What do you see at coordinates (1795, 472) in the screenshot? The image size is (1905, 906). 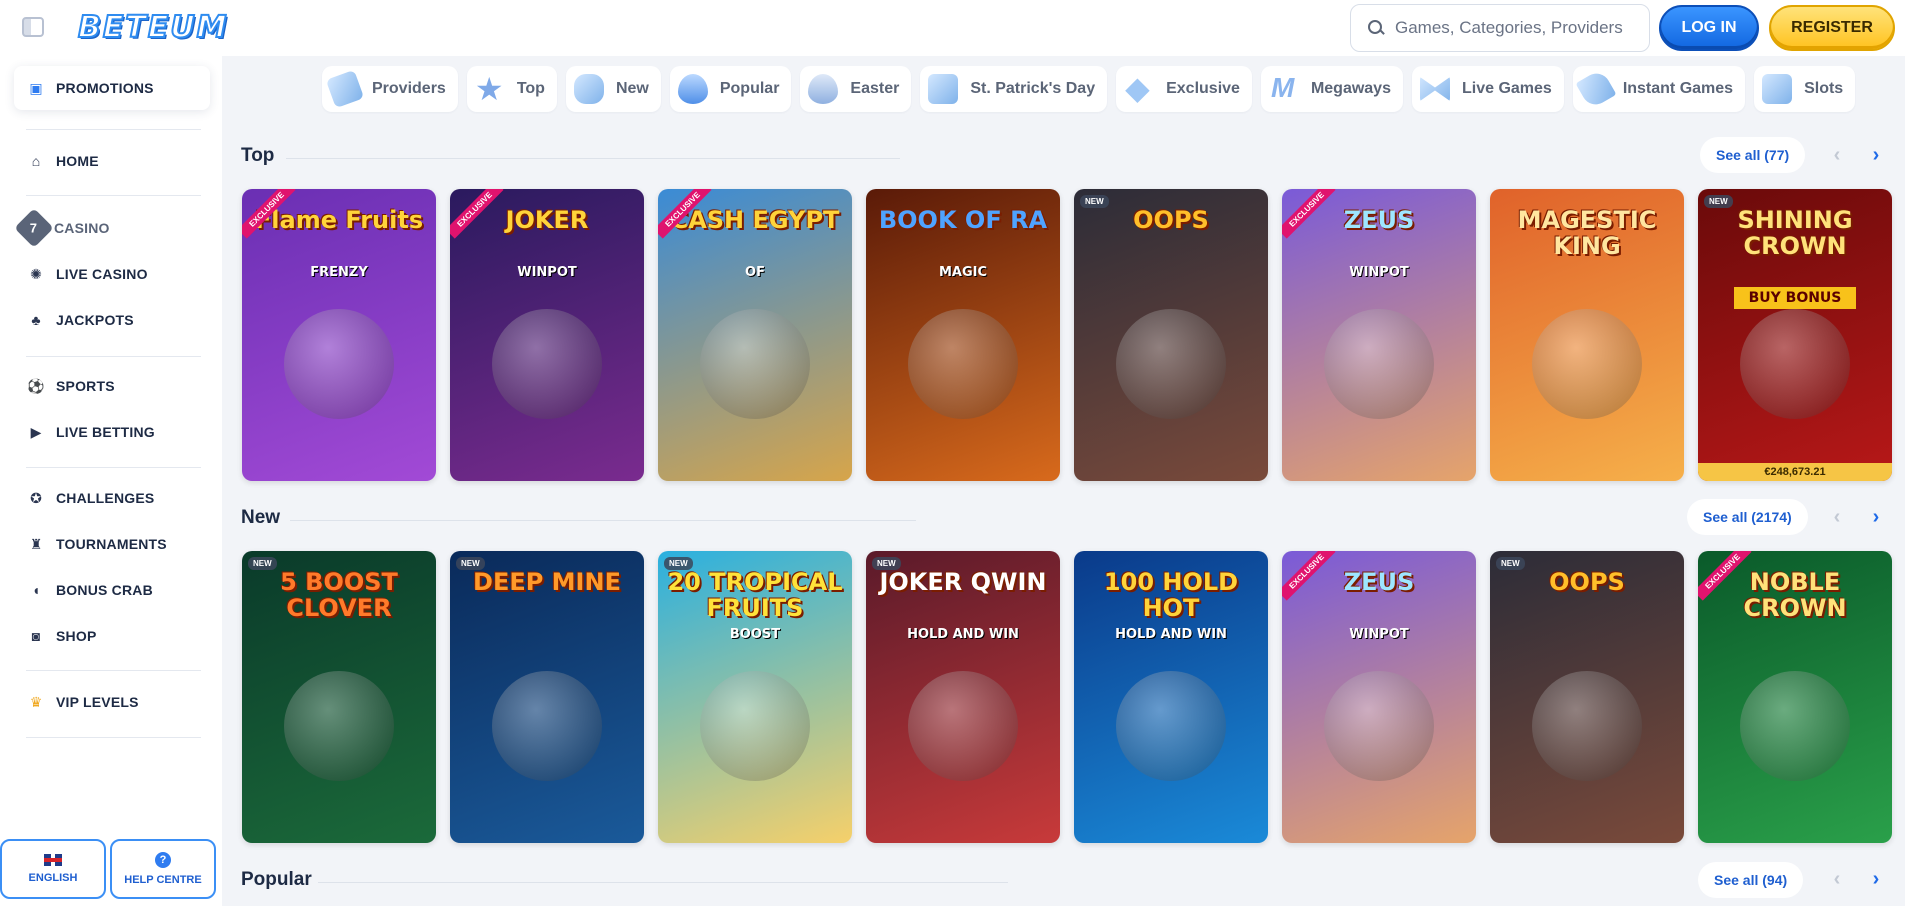 I see `jackpot-amount: €248,673.21` at bounding box center [1795, 472].